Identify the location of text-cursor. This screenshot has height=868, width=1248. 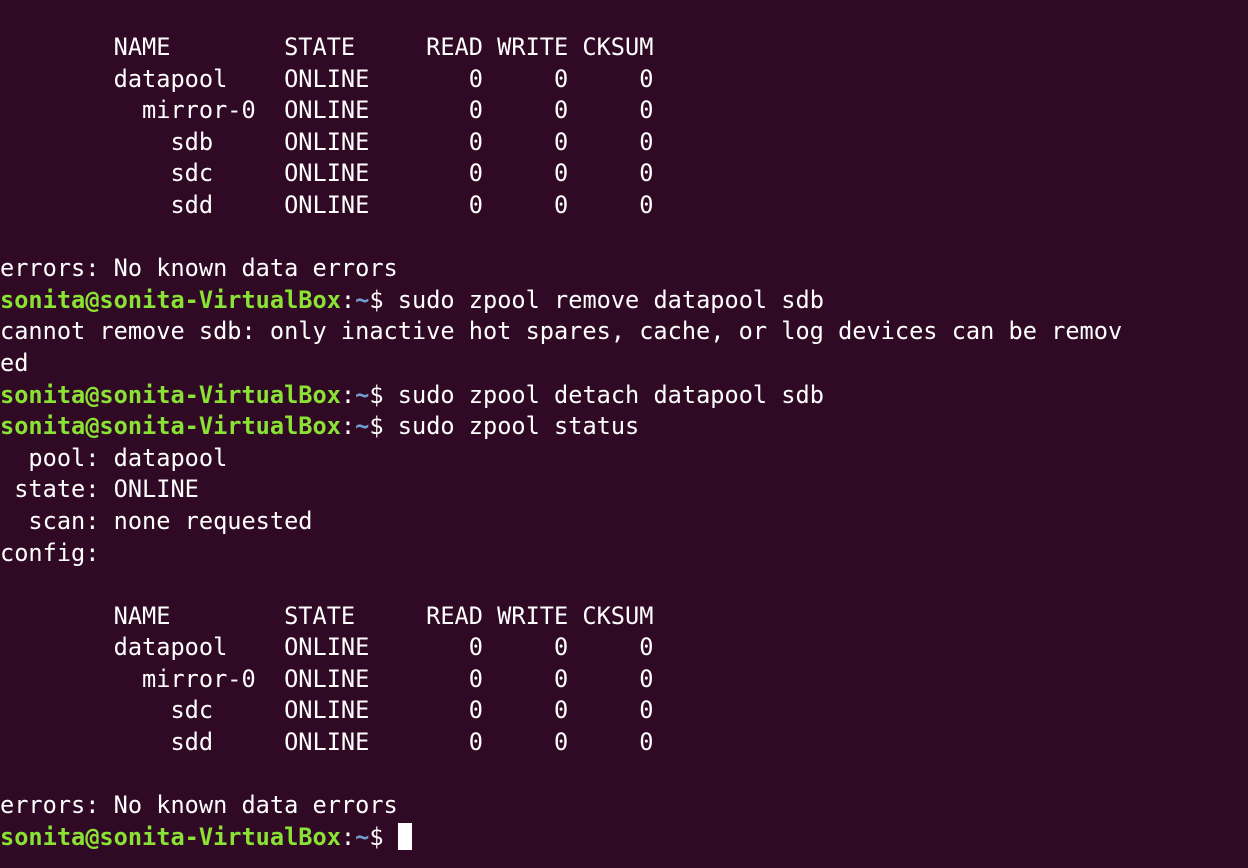
(404, 836).